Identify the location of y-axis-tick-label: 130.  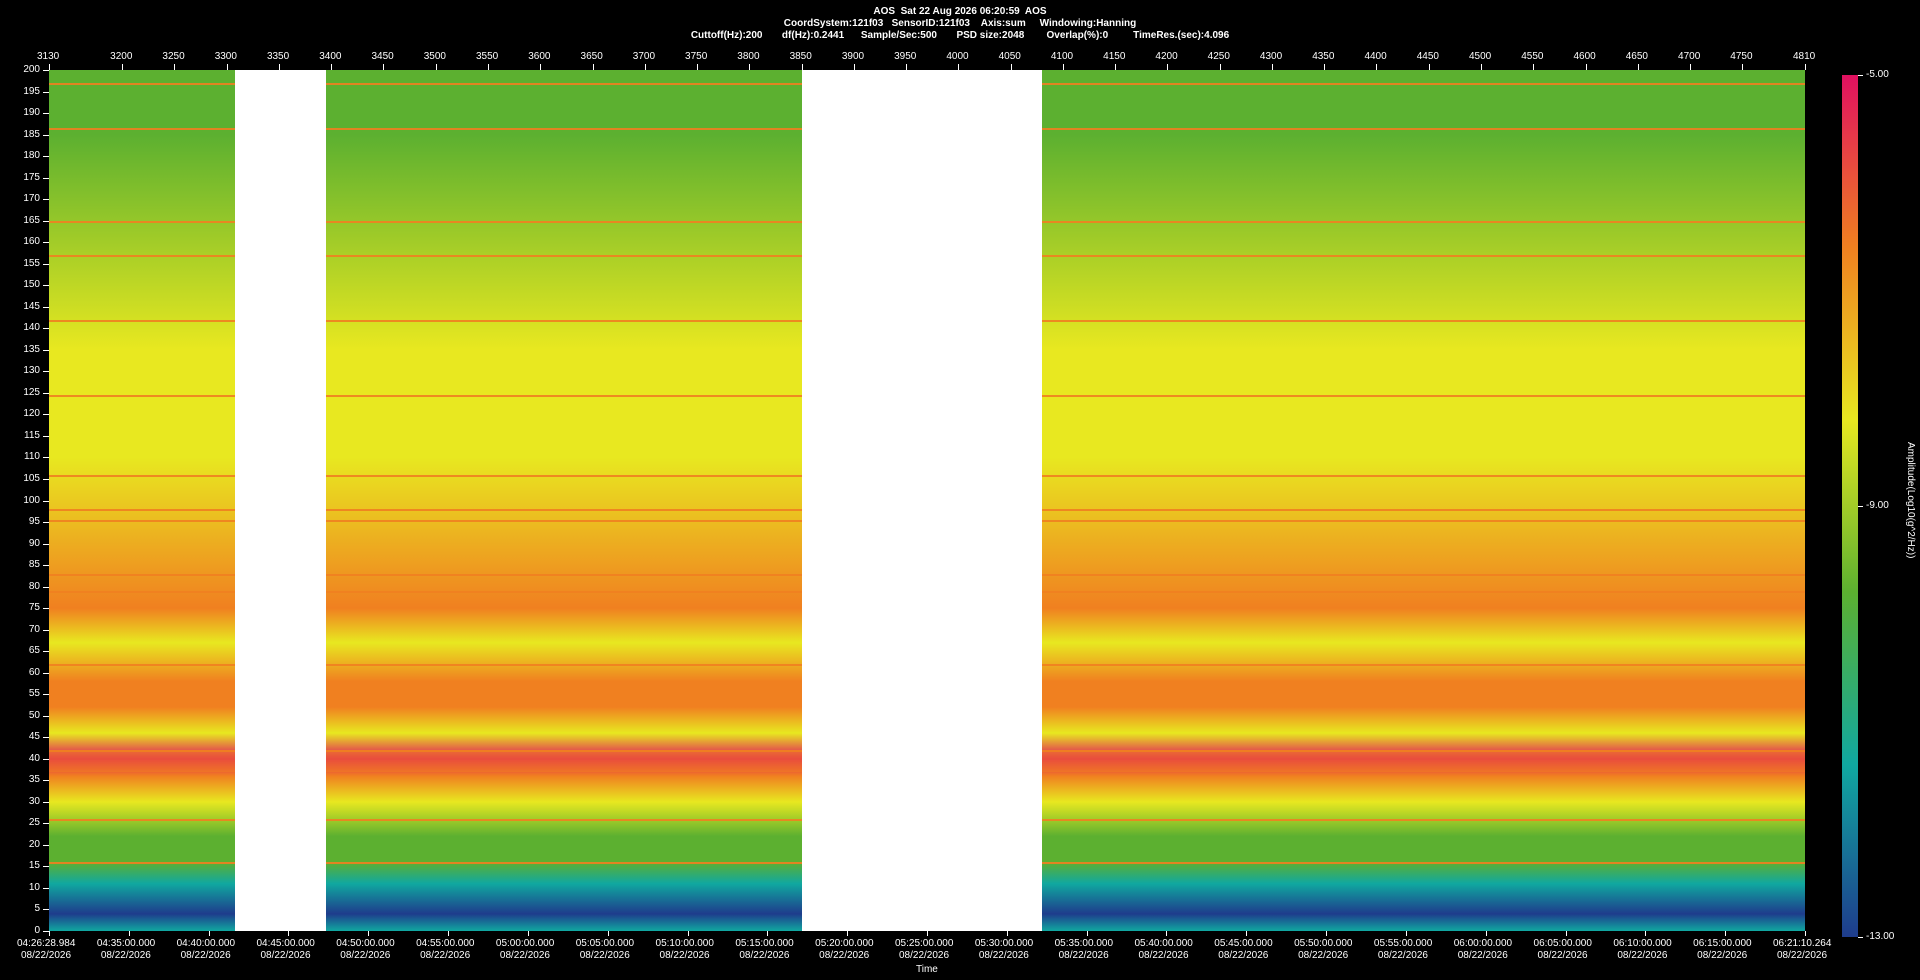
(31, 371).